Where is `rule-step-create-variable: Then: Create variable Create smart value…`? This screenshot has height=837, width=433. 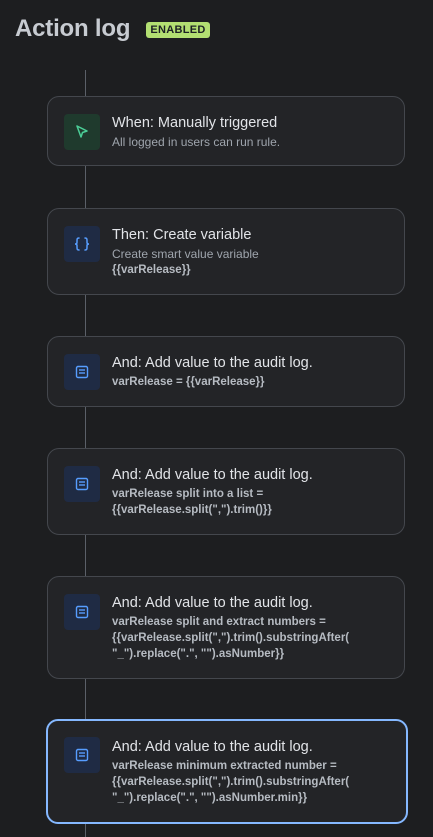
rule-step-create-variable: Then: Create variable Create smart value… is located at coordinates (226, 251).